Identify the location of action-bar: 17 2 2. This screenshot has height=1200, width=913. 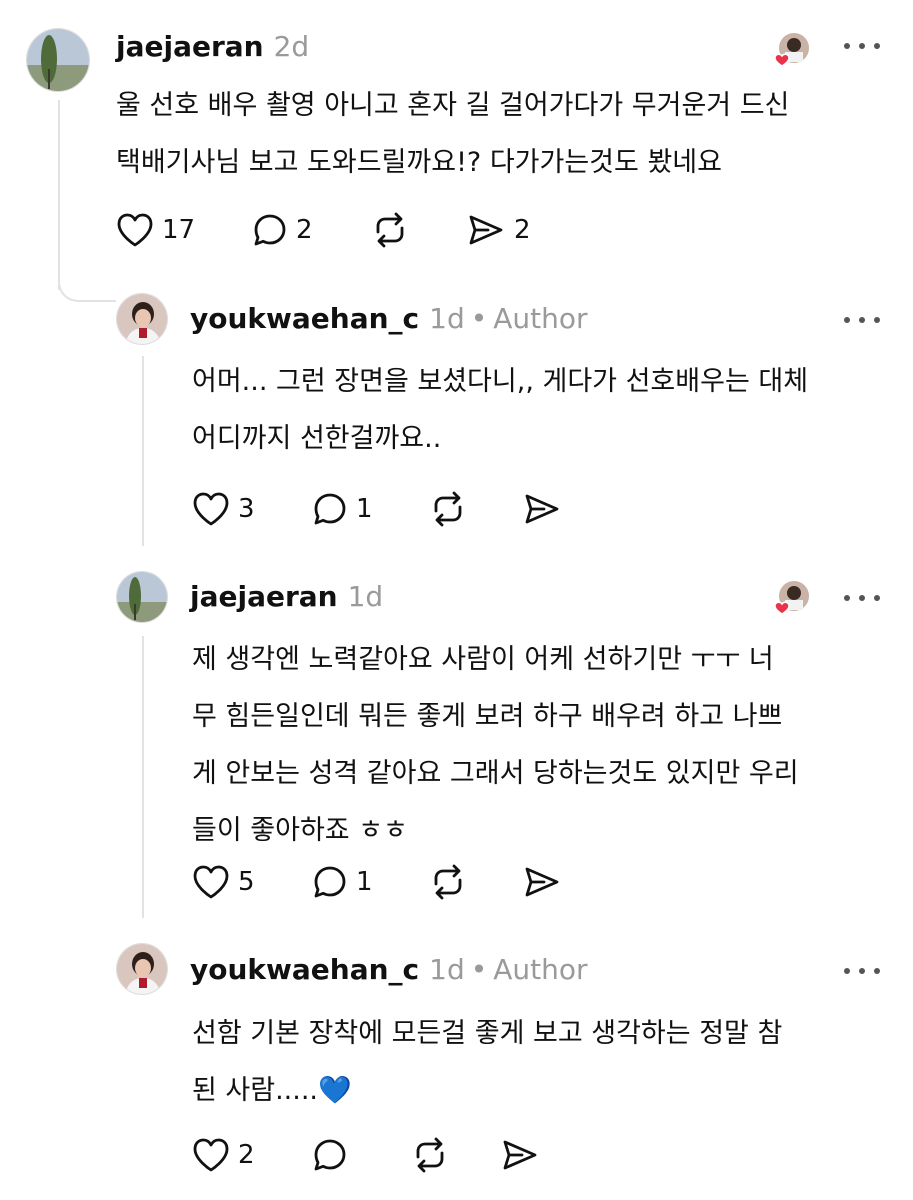
(356, 230).